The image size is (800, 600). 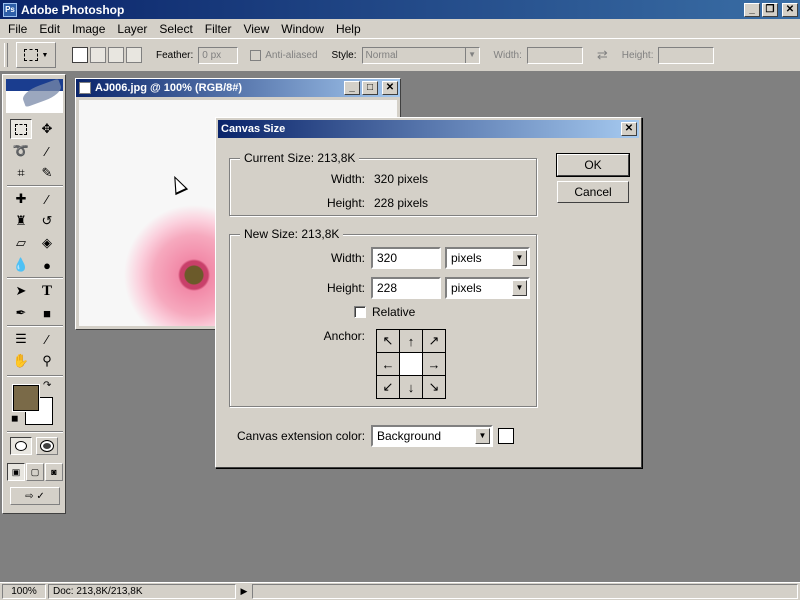 What do you see at coordinates (411, 387) in the screenshot?
I see `anchor-bottom: ↓` at bounding box center [411, 387].